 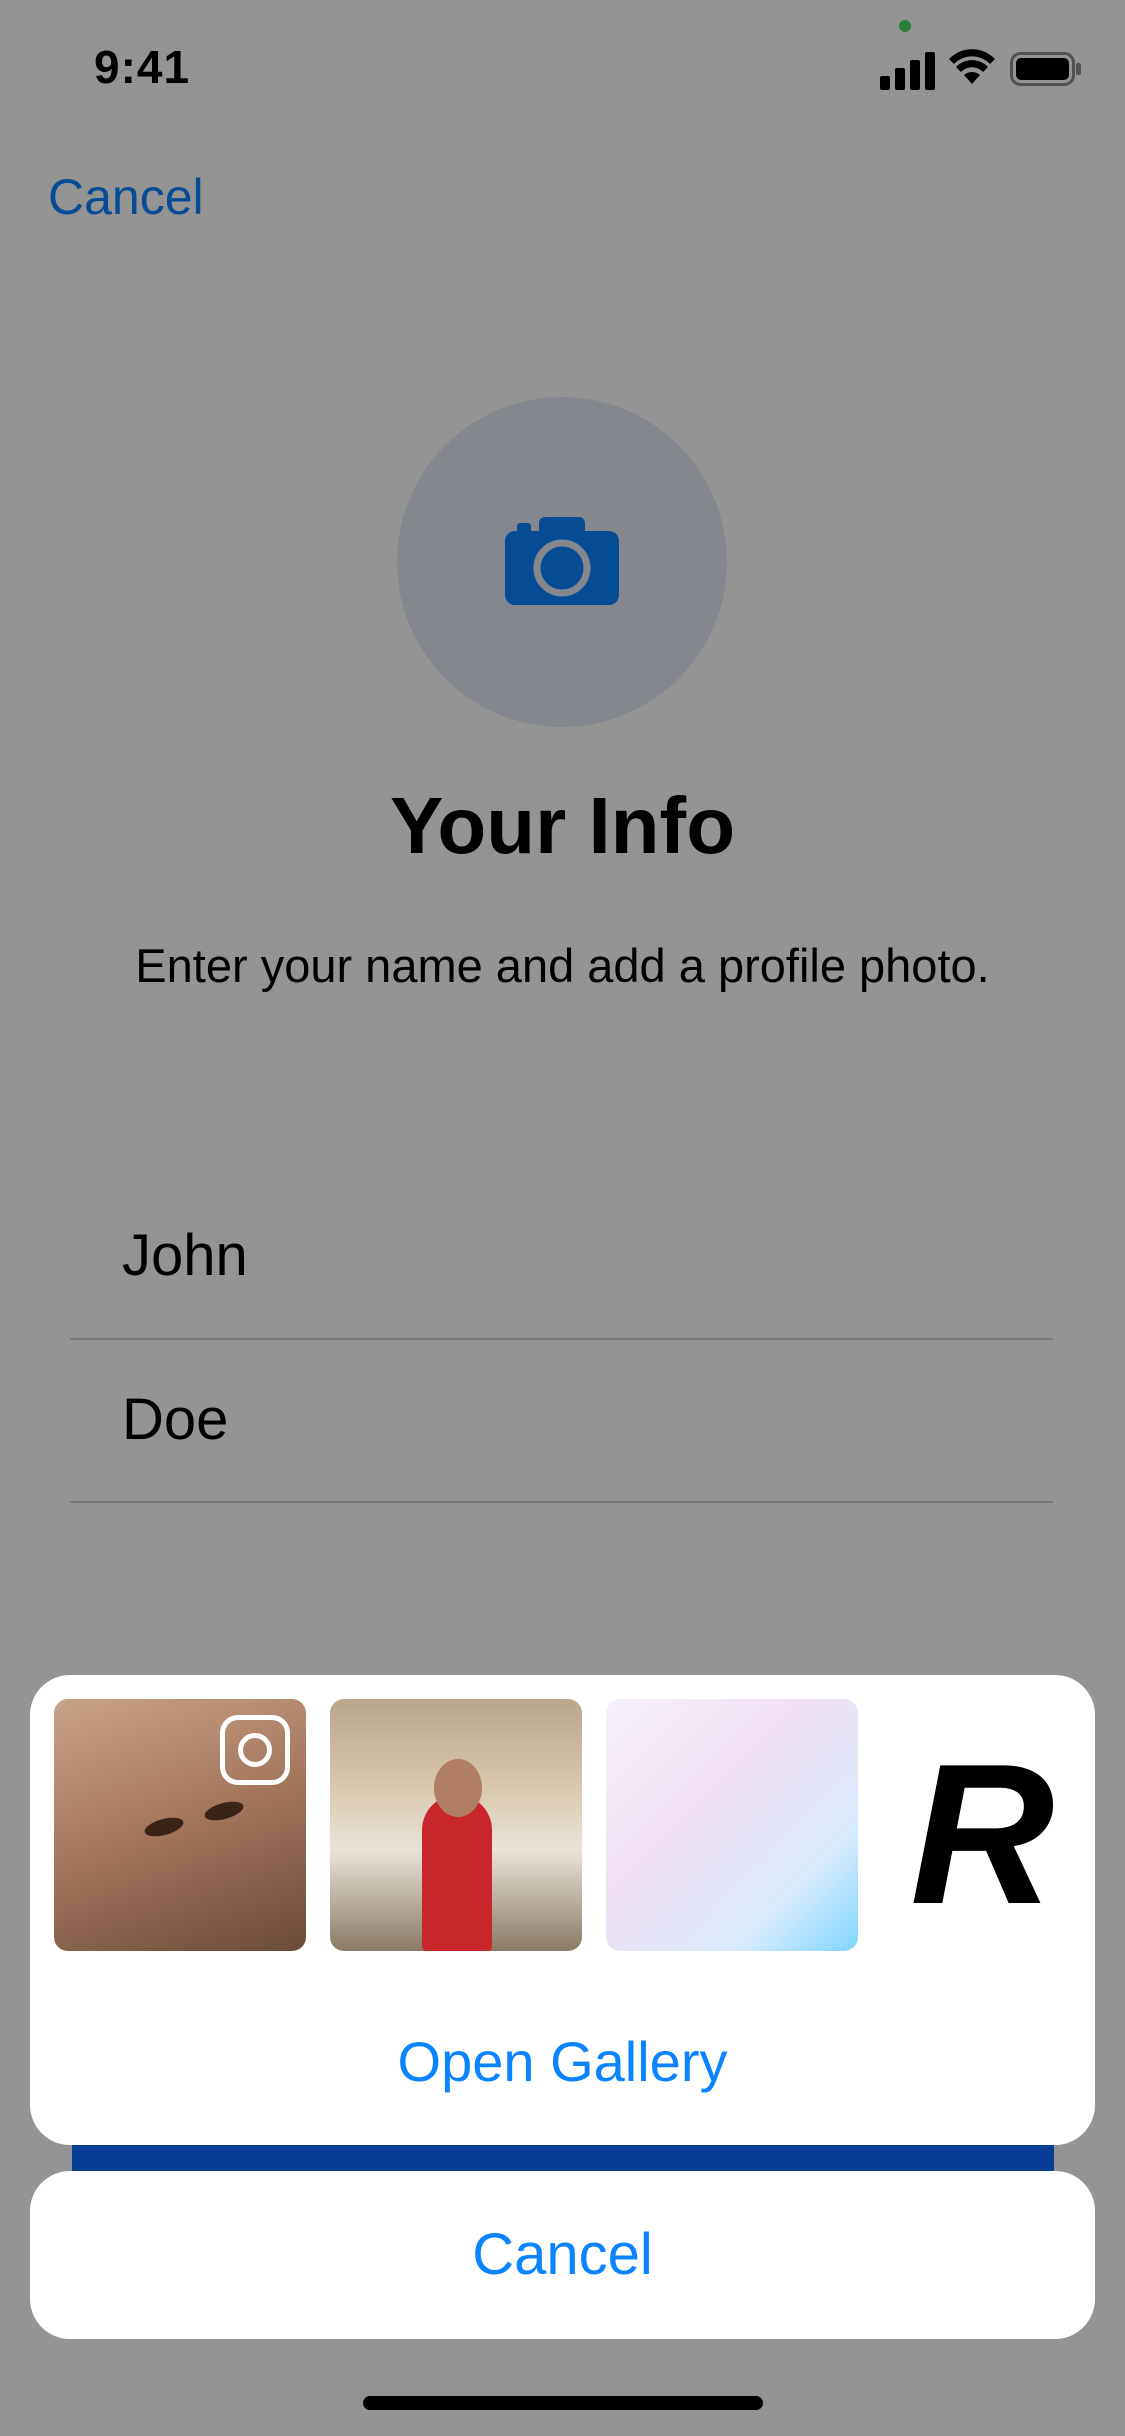 What do you see at coordinates (255, 1750) in the screenshot?
I see `instagram-icon` at bounding box center [255, 1750].